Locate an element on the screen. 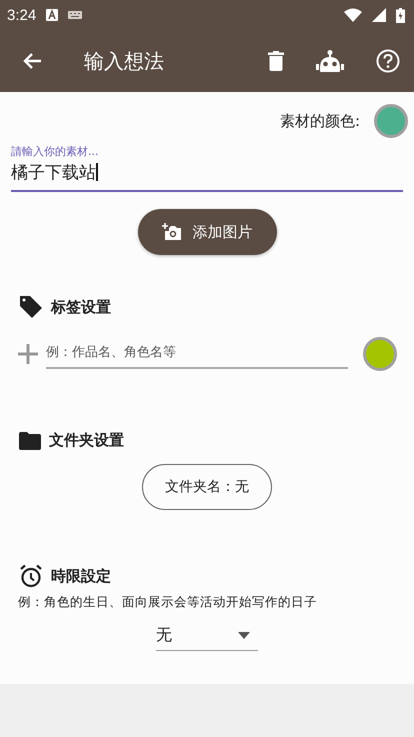  material-input-field: 請輸入你的素材... 橘子下载站 is located at coordinates (207, 168).